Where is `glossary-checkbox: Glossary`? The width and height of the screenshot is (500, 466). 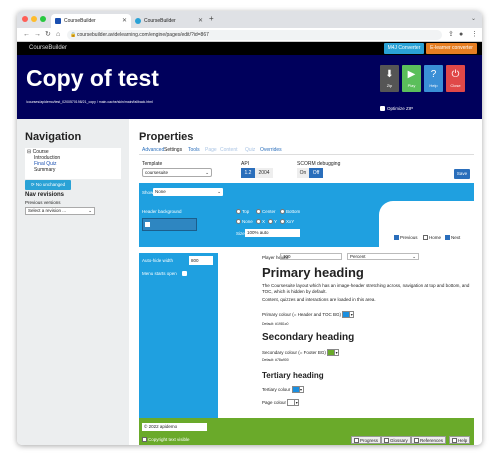 glossary-checkbox: Glossary is located at coordinates (396, 440).